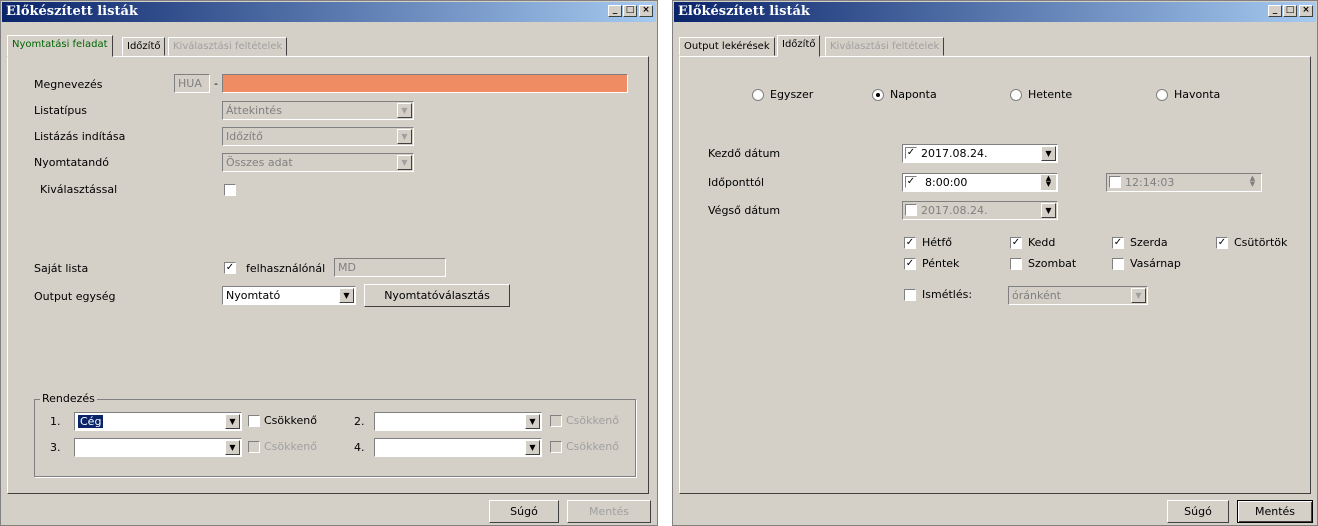 The width and height of the screenshot is (1318, 526). Describe the element at coordinates (318, 136) in the screenshot. I see `listazas-select: Időzítő ▼` at that location.